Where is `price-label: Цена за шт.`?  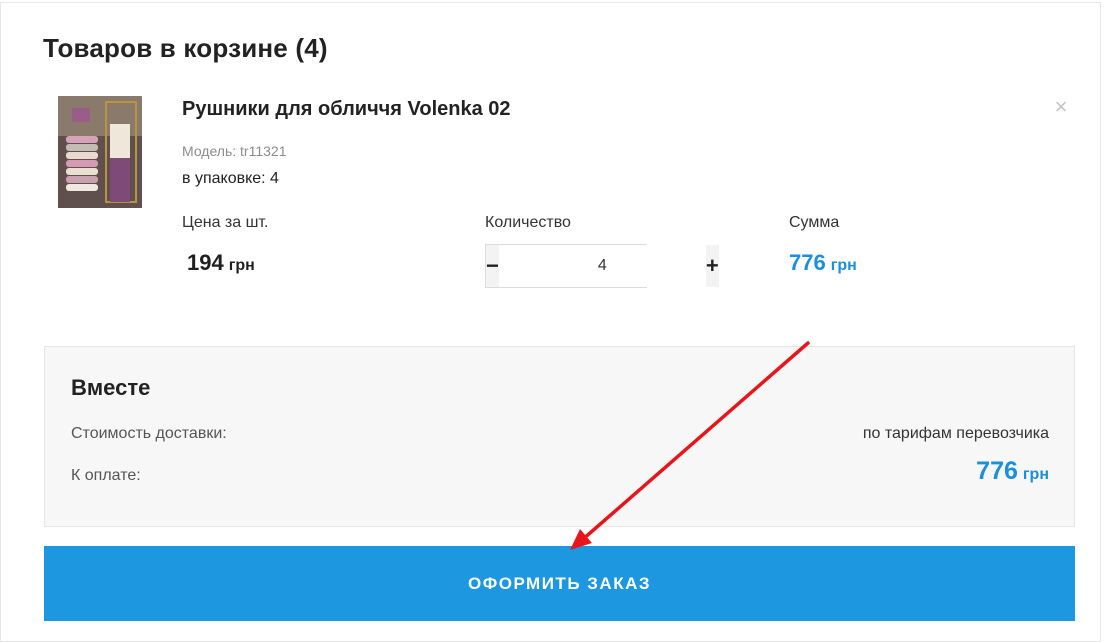
price-label: Цена за шт. is located at coordinates (225, 222).